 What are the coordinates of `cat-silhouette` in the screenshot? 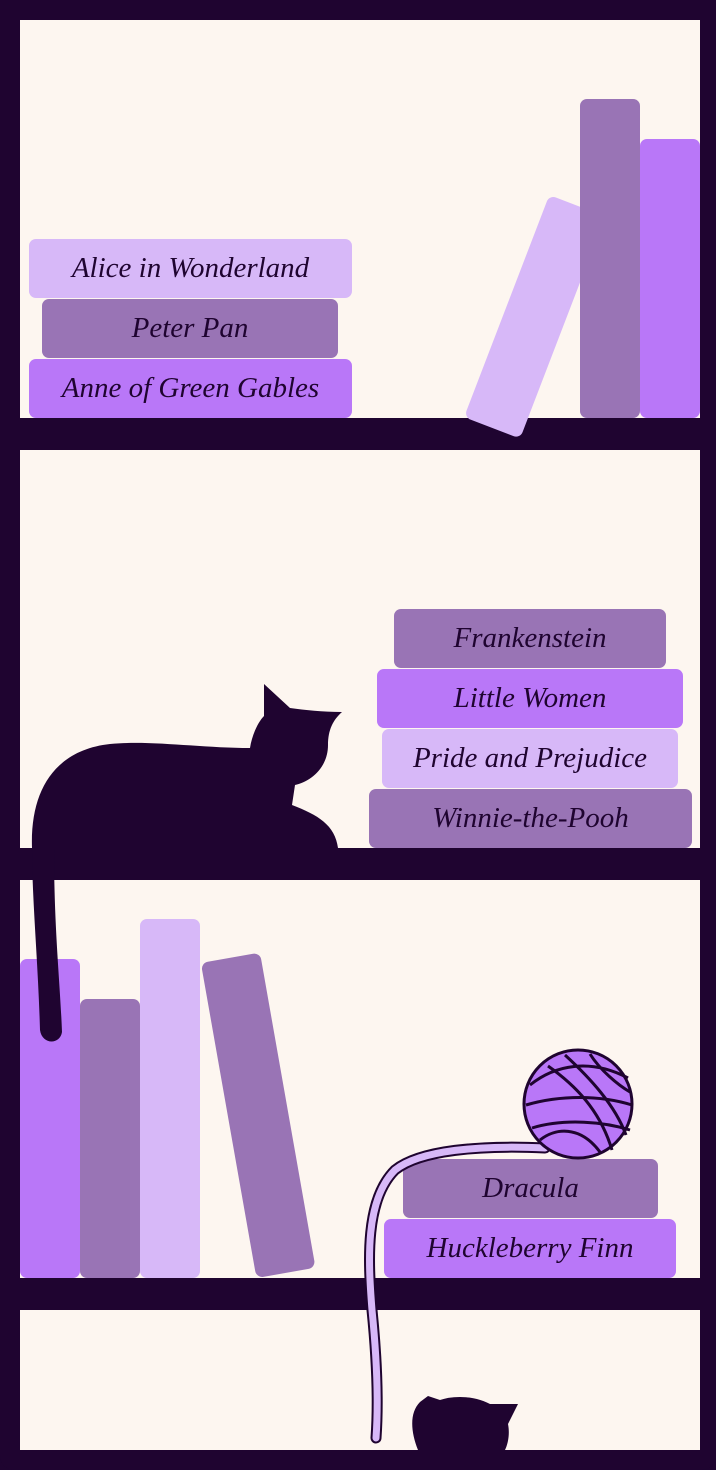 It's located at (187, 863).